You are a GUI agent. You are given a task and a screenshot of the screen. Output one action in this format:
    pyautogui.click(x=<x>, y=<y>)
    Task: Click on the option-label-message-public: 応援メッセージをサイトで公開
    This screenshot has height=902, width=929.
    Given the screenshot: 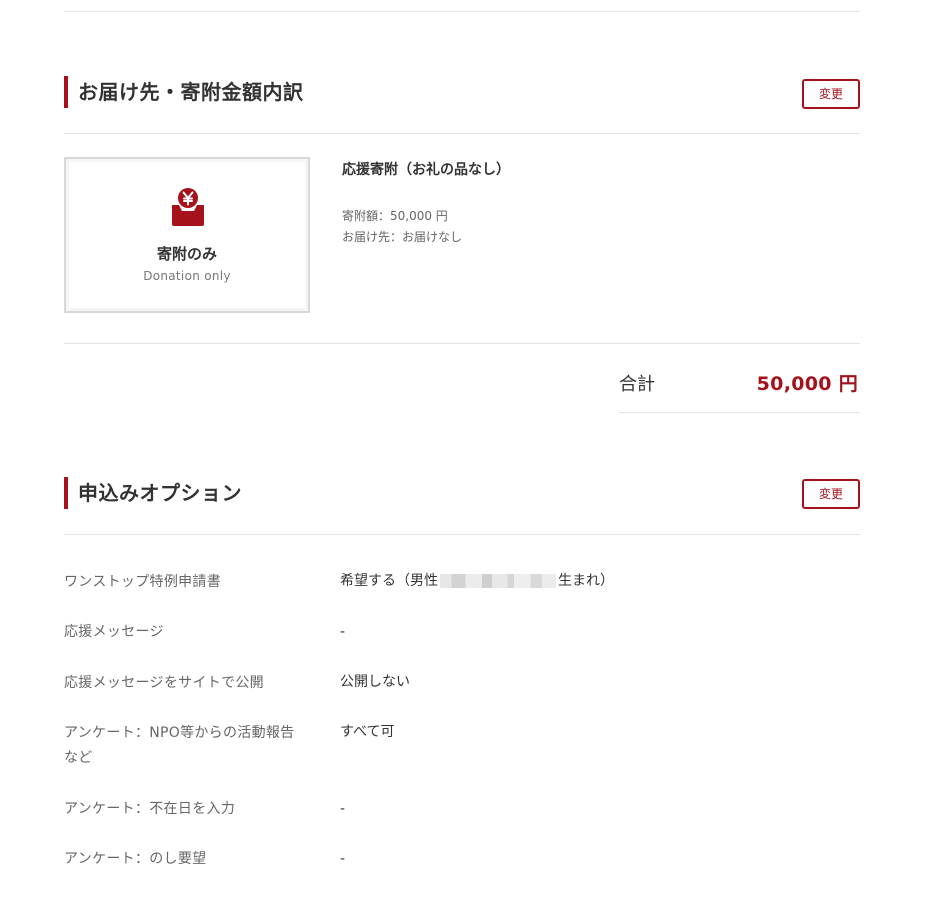 What is the action you would take?
    pyautogui.click(x=164, y=683)
    